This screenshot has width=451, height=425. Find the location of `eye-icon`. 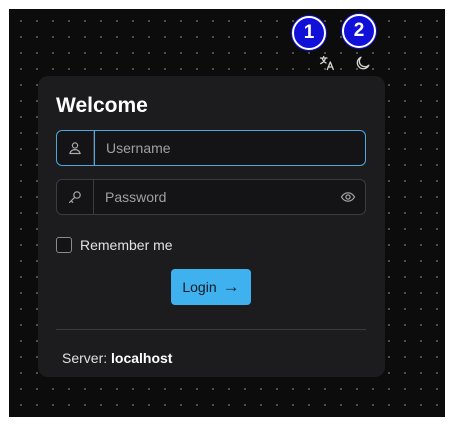

eye-icon is located at coordinates (348, 197).